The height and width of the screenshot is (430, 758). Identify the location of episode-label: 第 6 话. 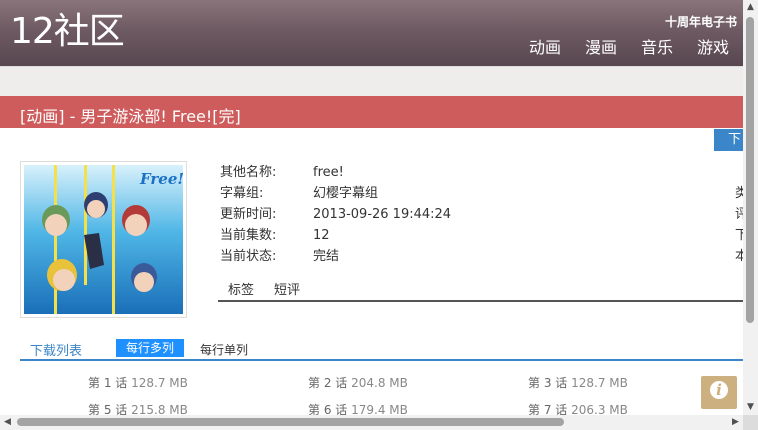
(327, 409).